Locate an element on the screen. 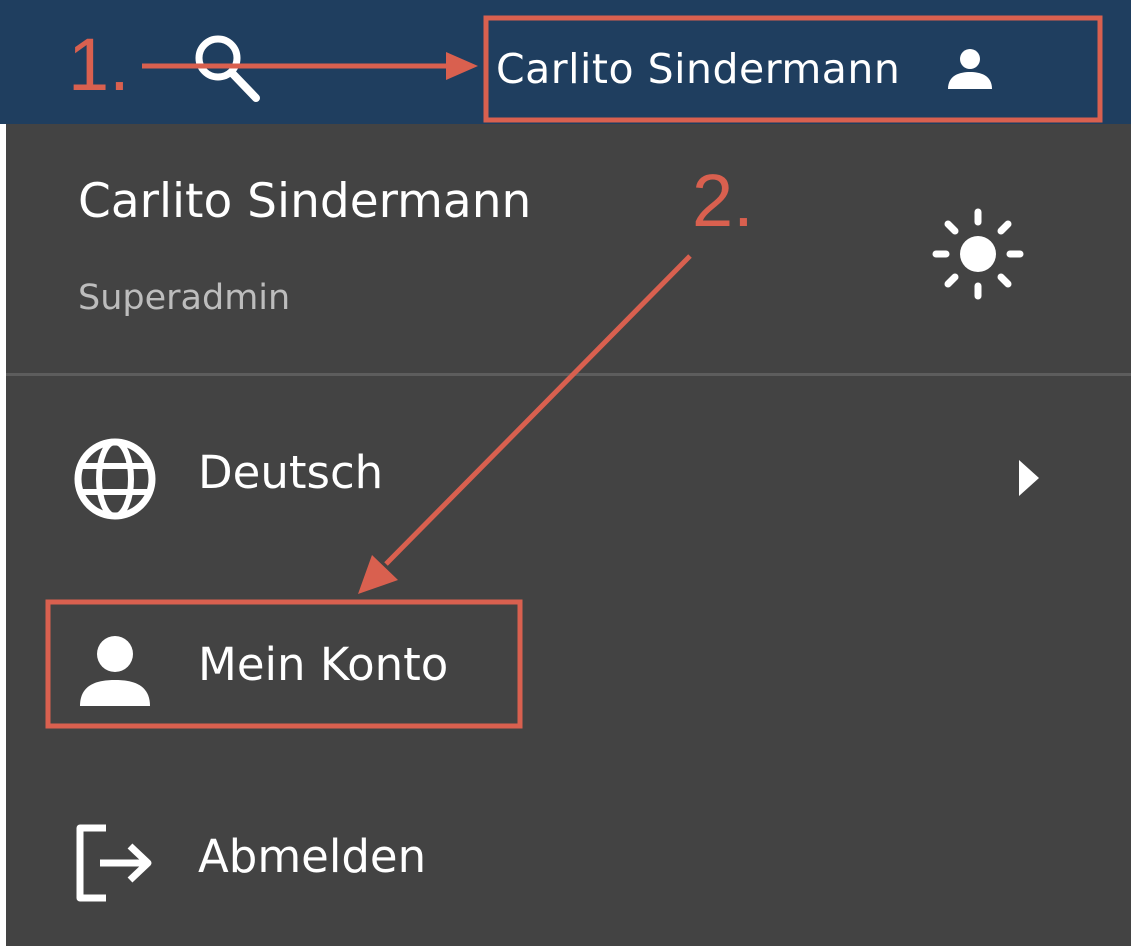 The height and width of the screenshot is (946, 1131). menu-item-label: Deutsch is located at coordinates (291, 472).